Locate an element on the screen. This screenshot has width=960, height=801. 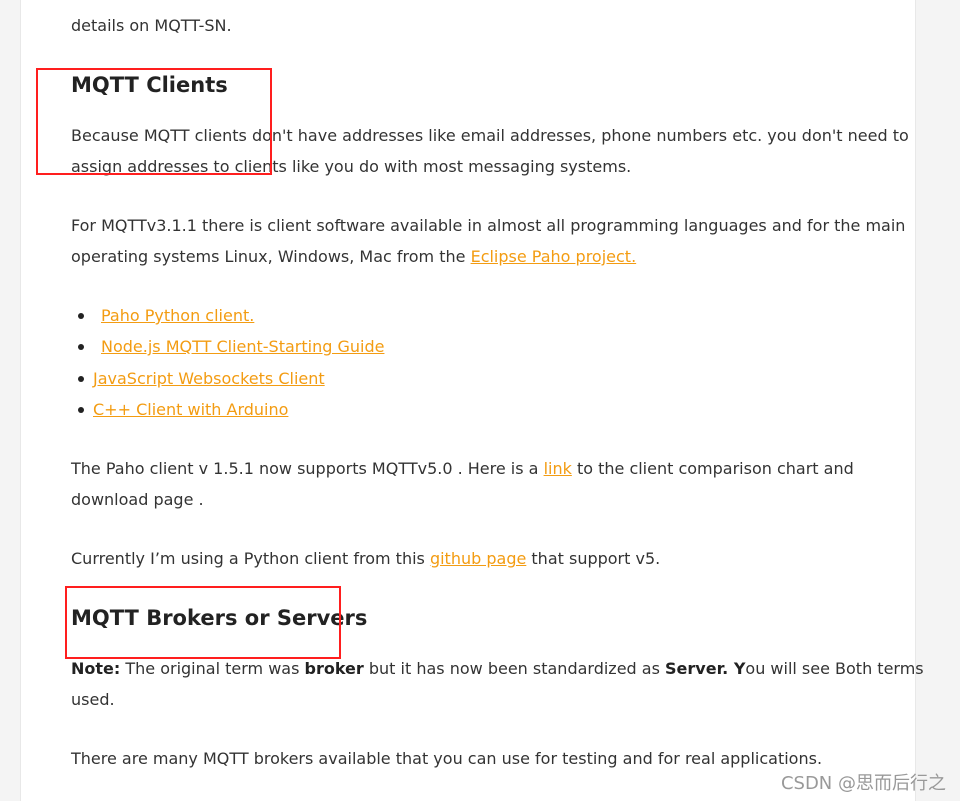
top-paragraph-end: details on MQTT-SN. is located at coordinates (151, 25).